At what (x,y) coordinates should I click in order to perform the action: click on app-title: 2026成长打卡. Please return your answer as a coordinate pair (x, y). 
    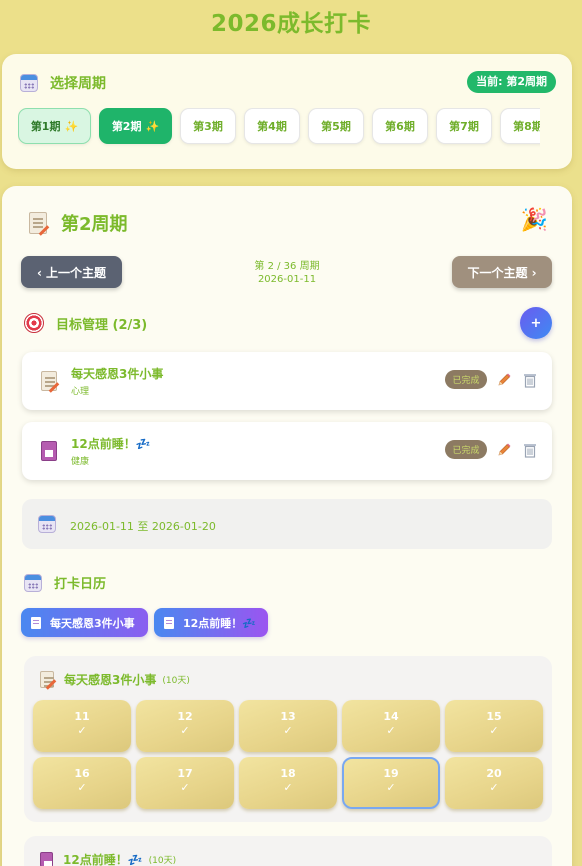
    Looking at the image, I should click on (290, 24).